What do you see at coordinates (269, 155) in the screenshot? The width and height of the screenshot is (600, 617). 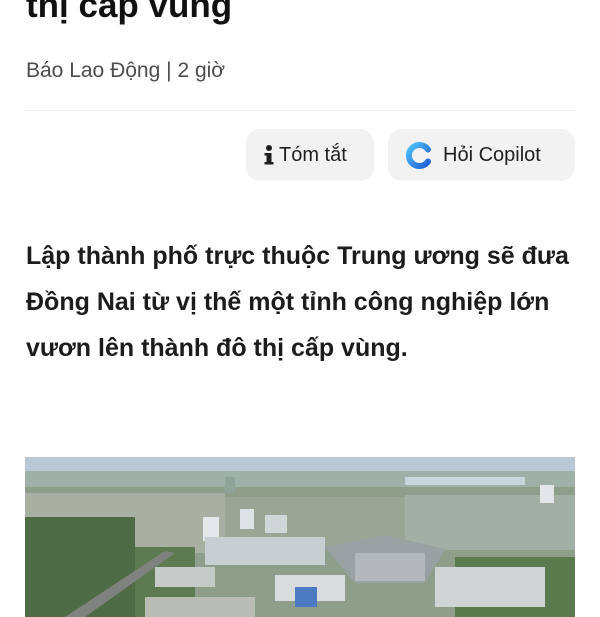 I see `info-icon` at bounding box center [269, 155].